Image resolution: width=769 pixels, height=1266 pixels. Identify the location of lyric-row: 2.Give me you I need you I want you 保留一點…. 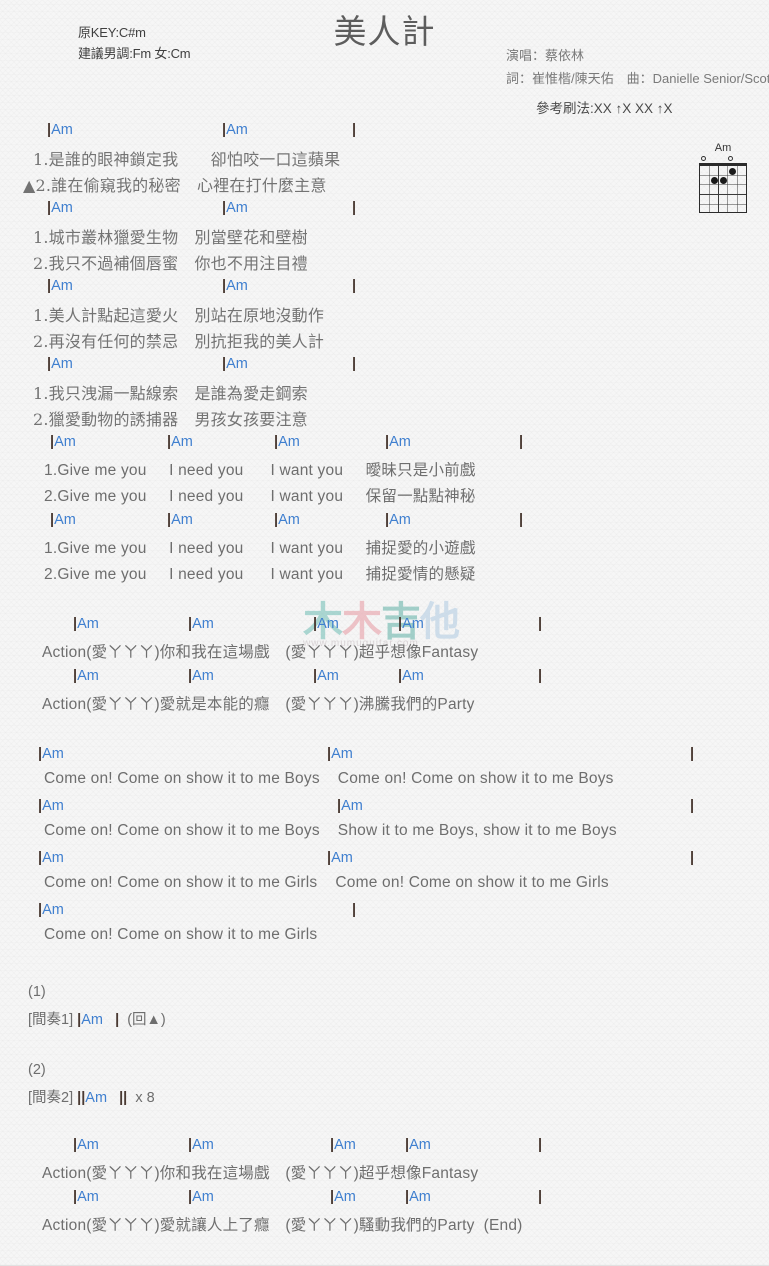
(260, 496).